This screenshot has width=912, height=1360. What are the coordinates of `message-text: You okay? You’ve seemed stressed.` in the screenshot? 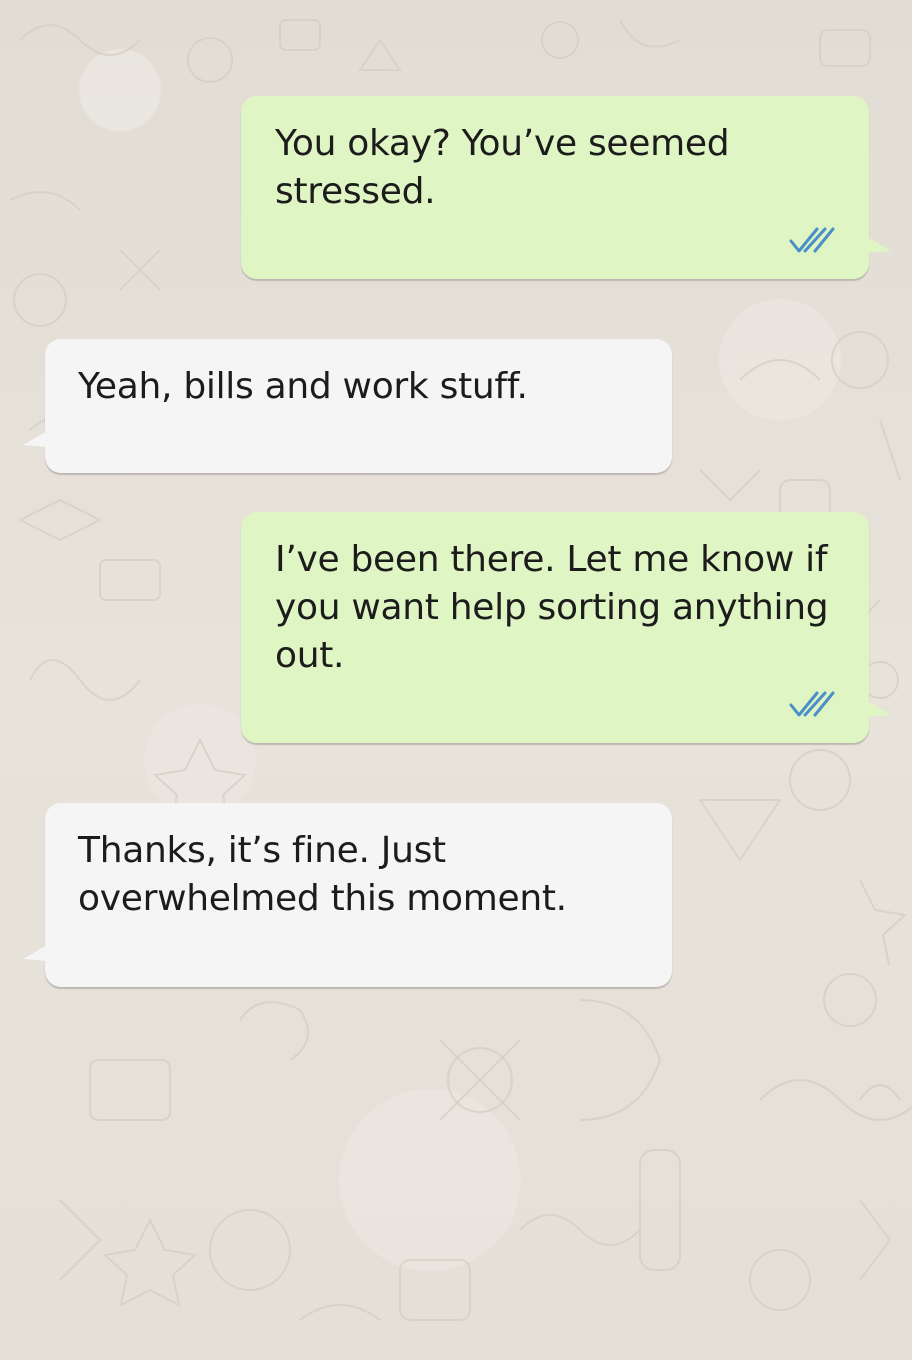 It's located at (508, 167).